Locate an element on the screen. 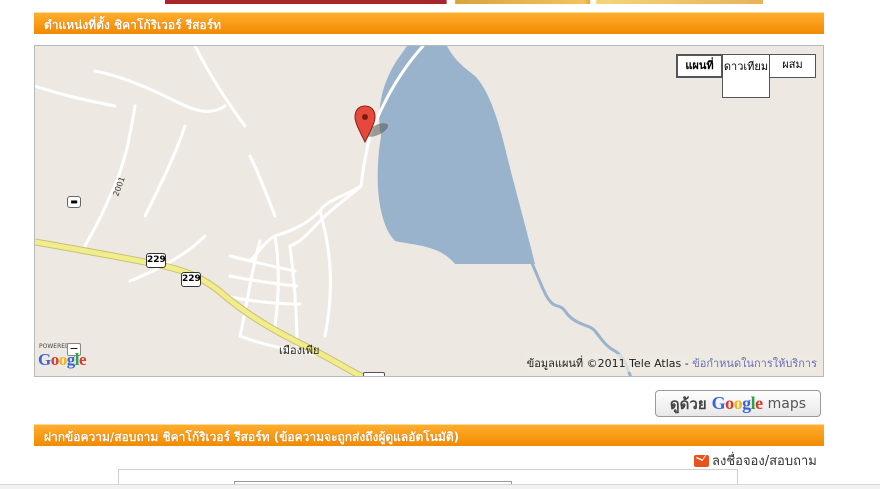 This screenshot has width=880, height=489. booking-inquiry-label: ลงชื่อจอง/สอบถาม is located at coordinates (764, 461).